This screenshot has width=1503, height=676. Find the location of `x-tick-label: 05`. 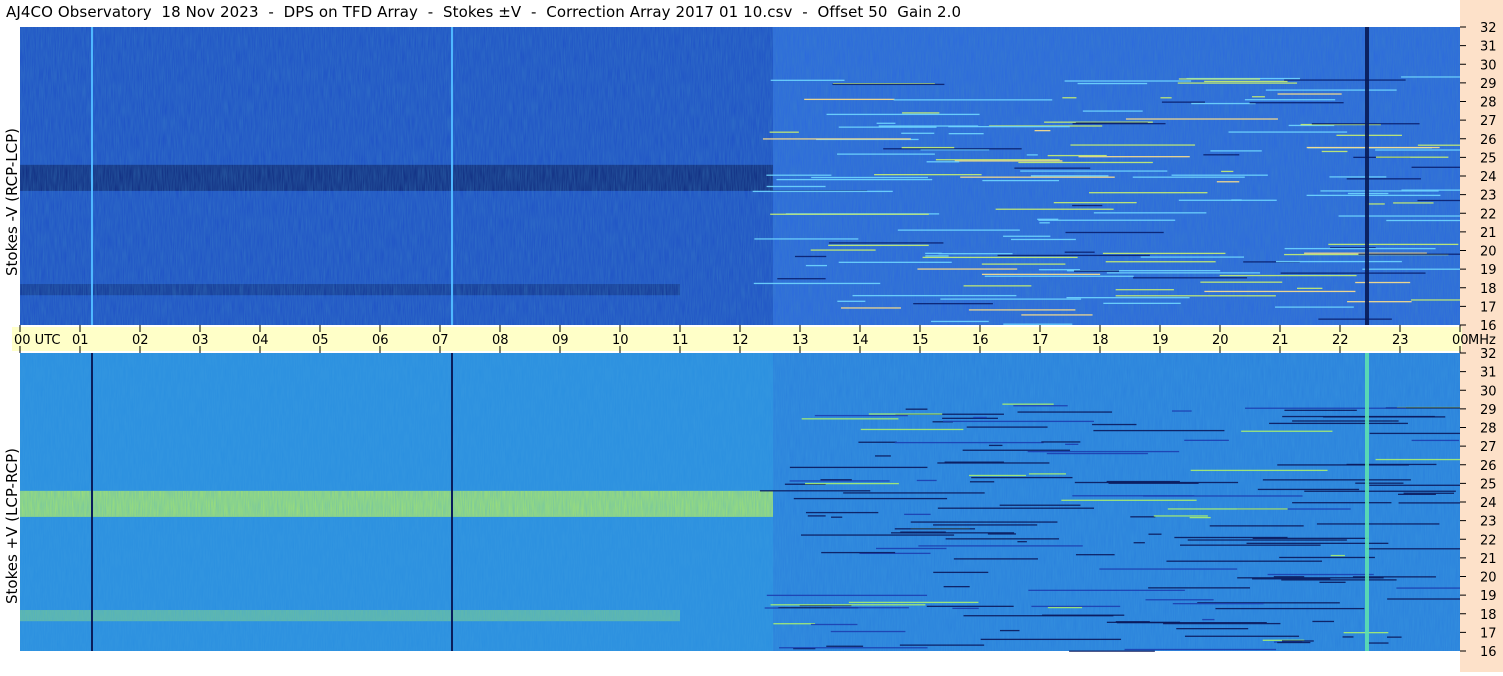

x-tick-label: 05 is located at coordinates (320, 340).